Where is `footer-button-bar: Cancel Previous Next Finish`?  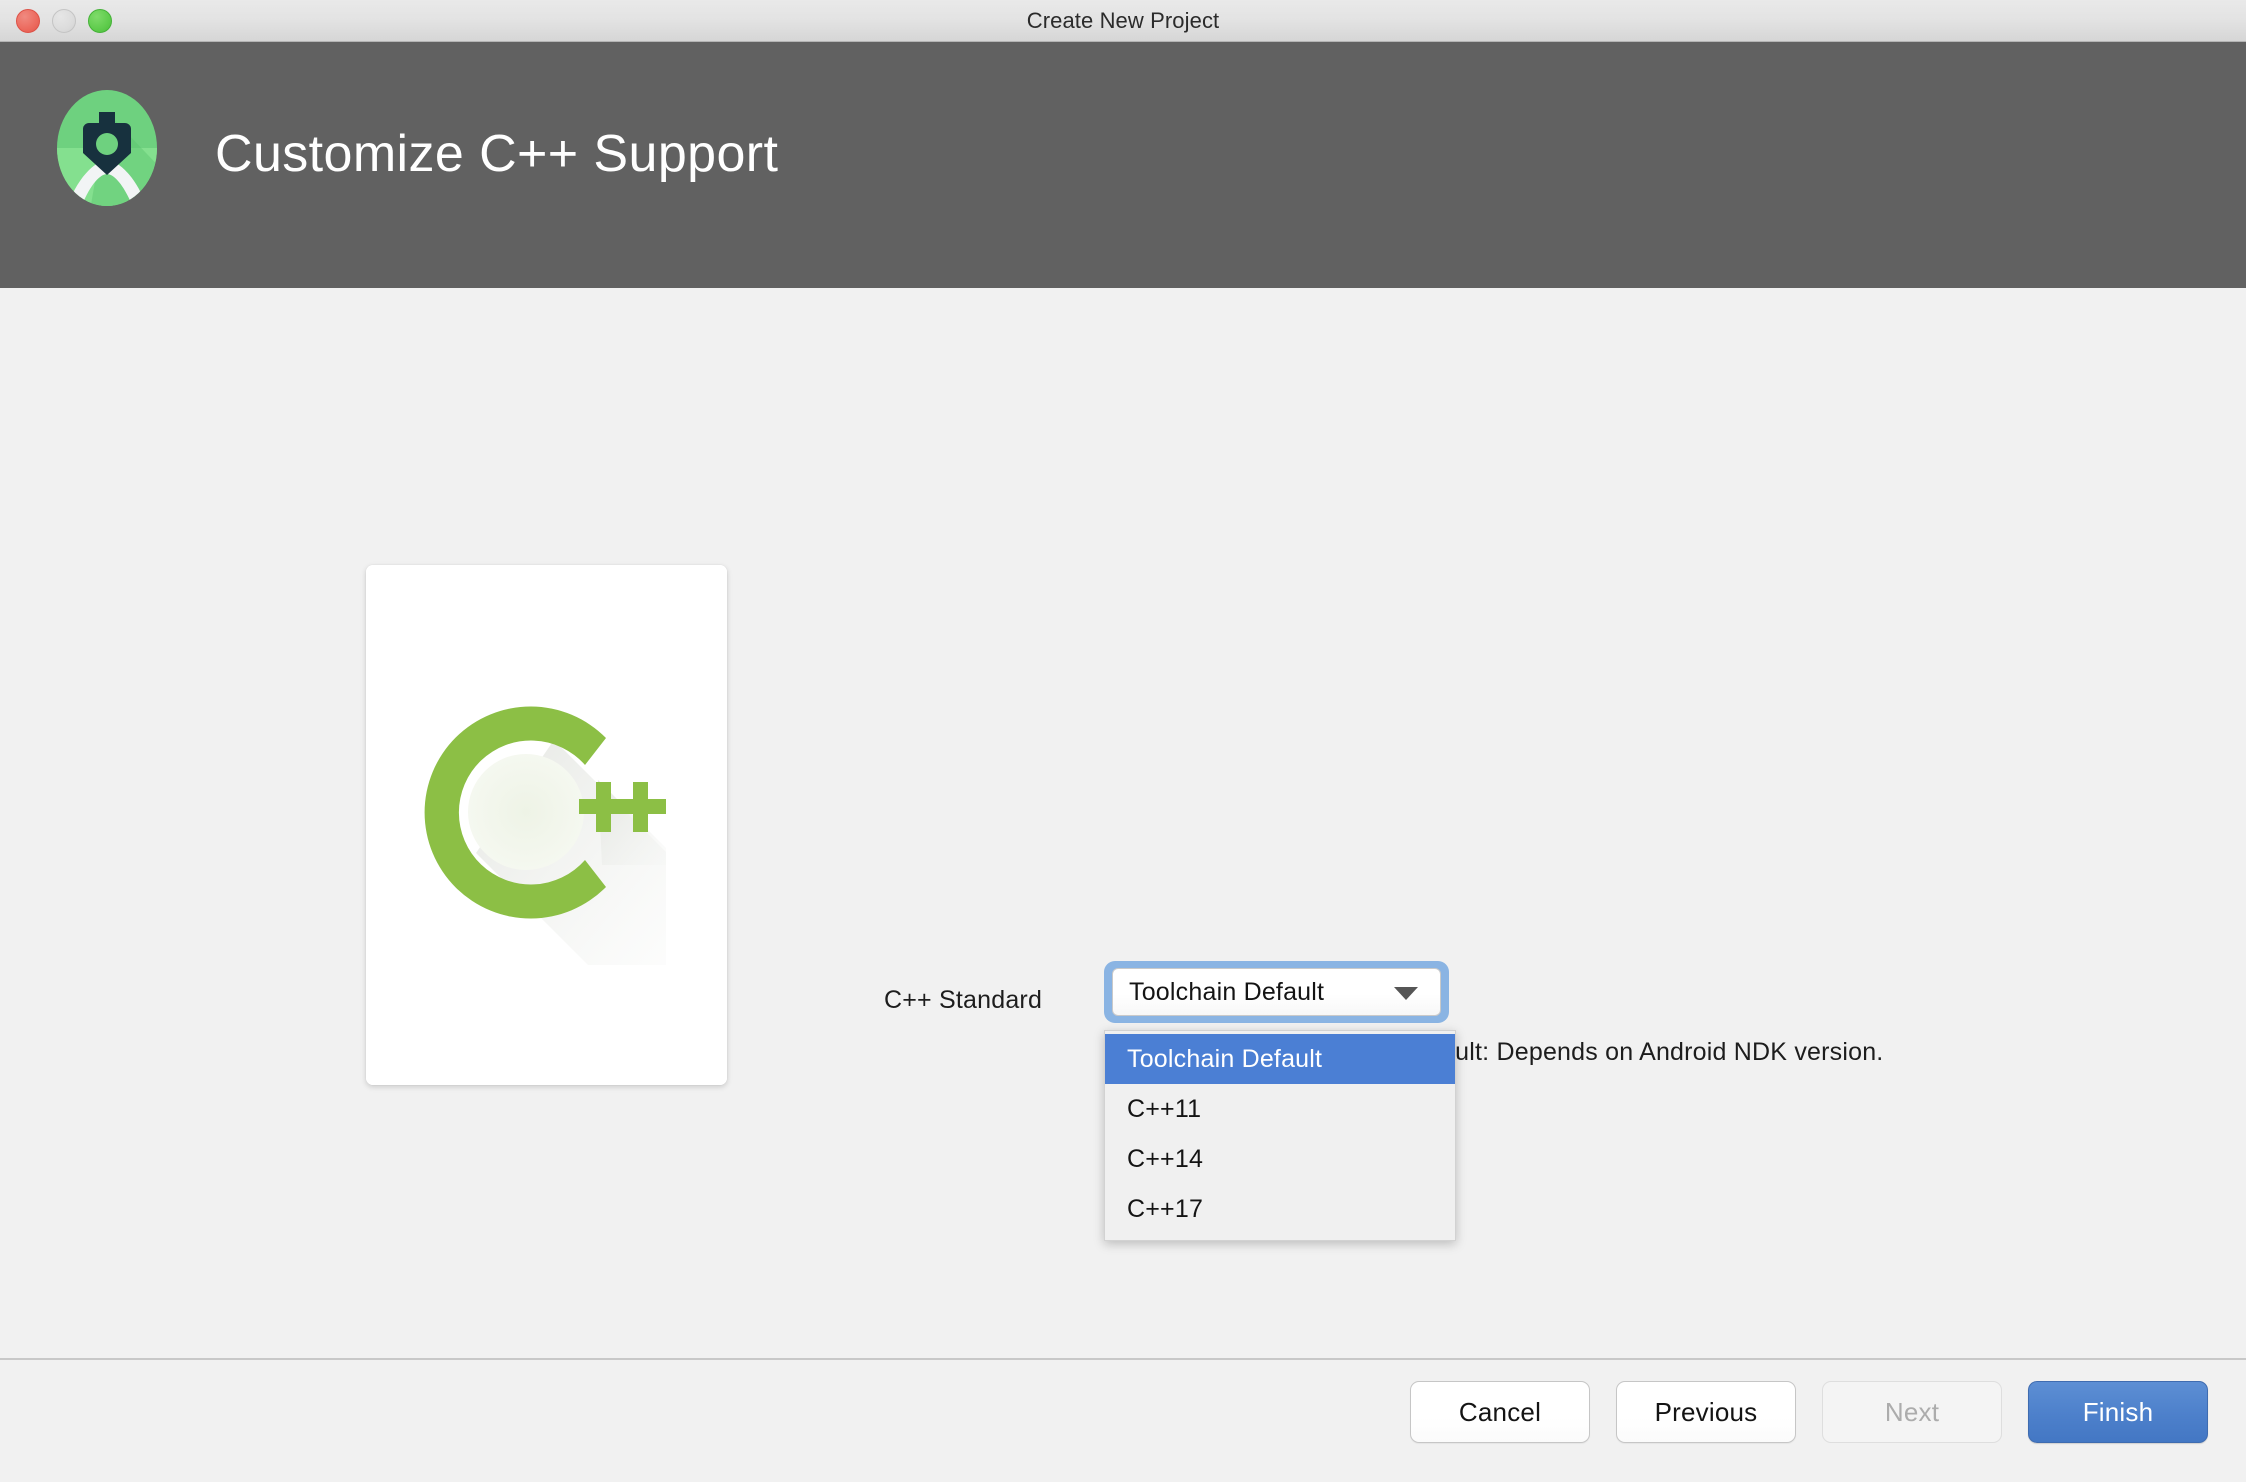 footer-button-bar: Cancel Previous Next Finish is located at coordinates (1809, 1412).